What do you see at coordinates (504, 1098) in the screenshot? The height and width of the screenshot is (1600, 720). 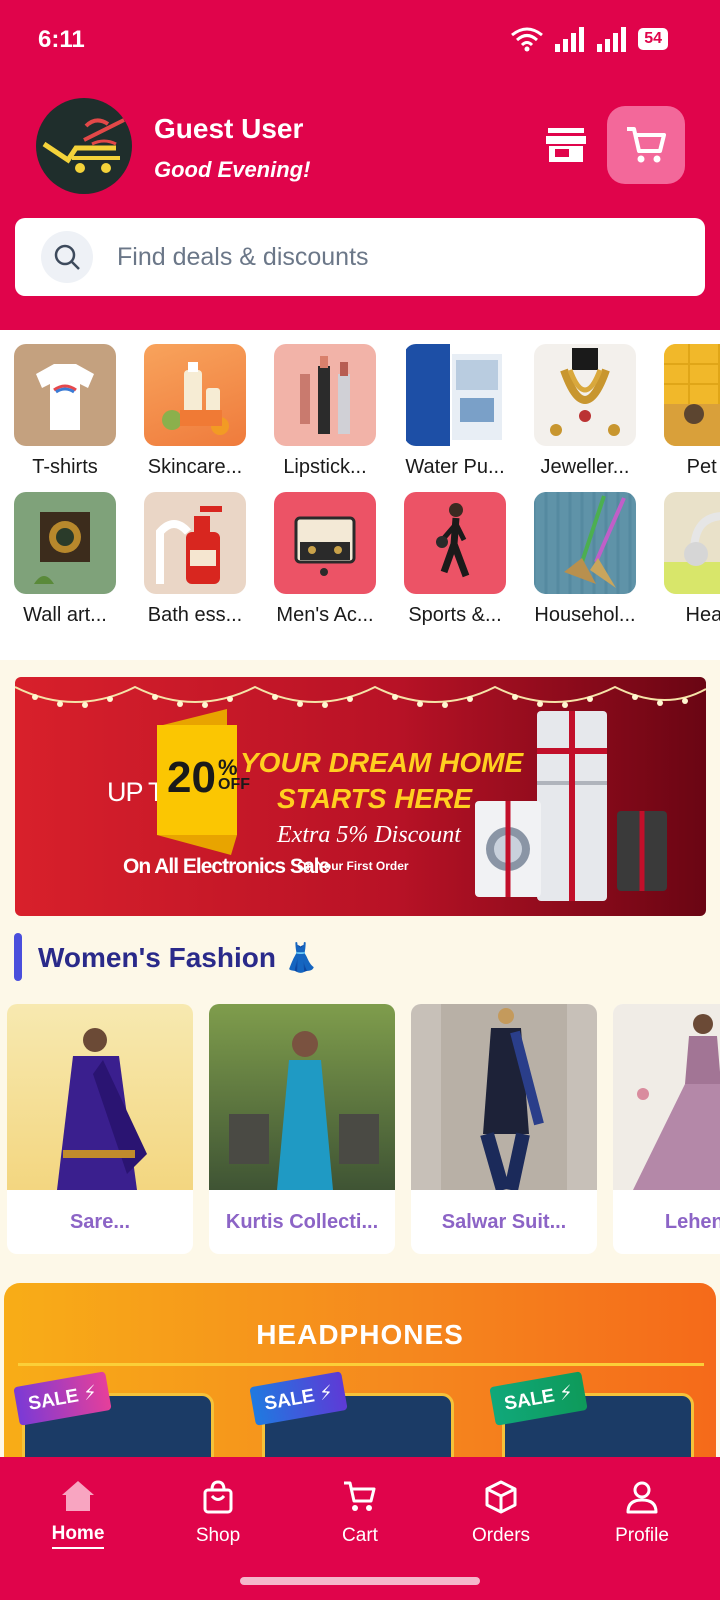 I see `salwar-image` at bounding box center [504, 1098].